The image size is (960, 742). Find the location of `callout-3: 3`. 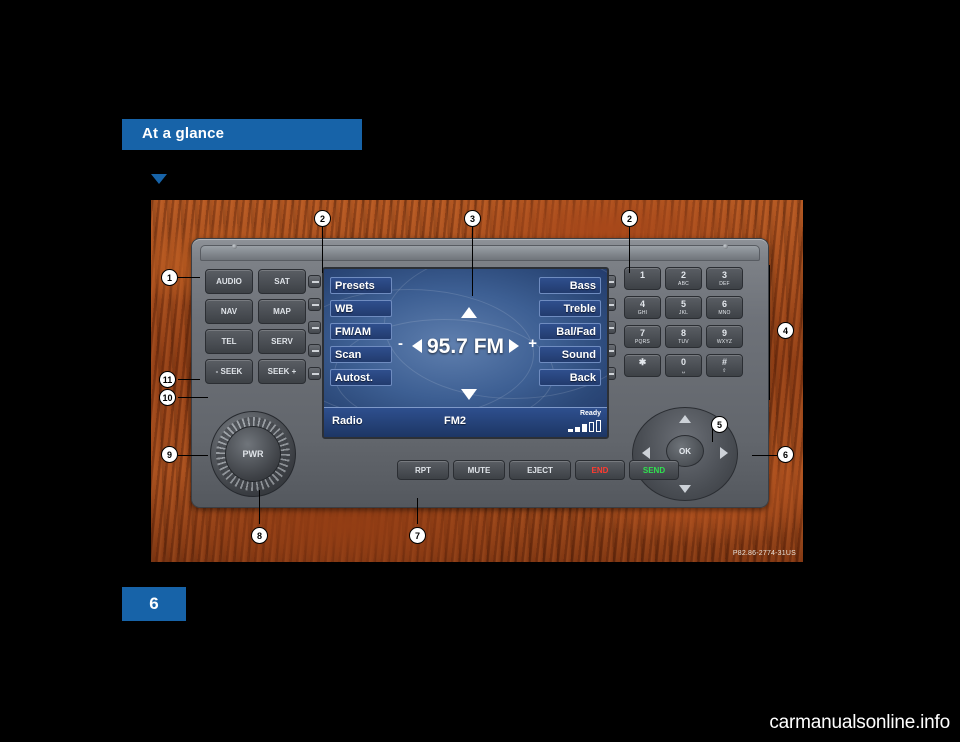

callout-3: 3 is located at coordinates (472, 218).